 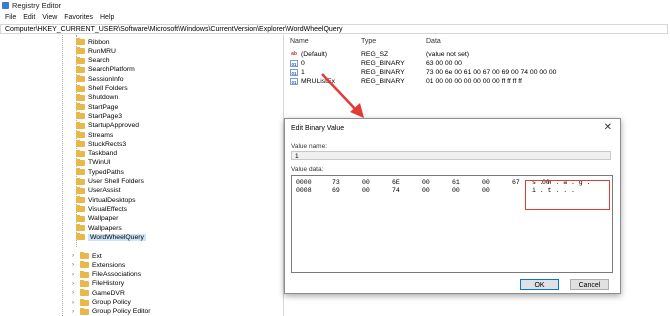 What do you see at coordinates (104, 191) in the screenshot?
I see `tree-item-label: UserAssist` at bounding box center [104, 191].